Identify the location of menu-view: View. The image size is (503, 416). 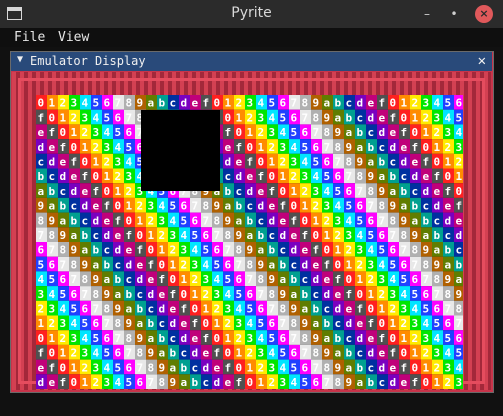
(73, 37).